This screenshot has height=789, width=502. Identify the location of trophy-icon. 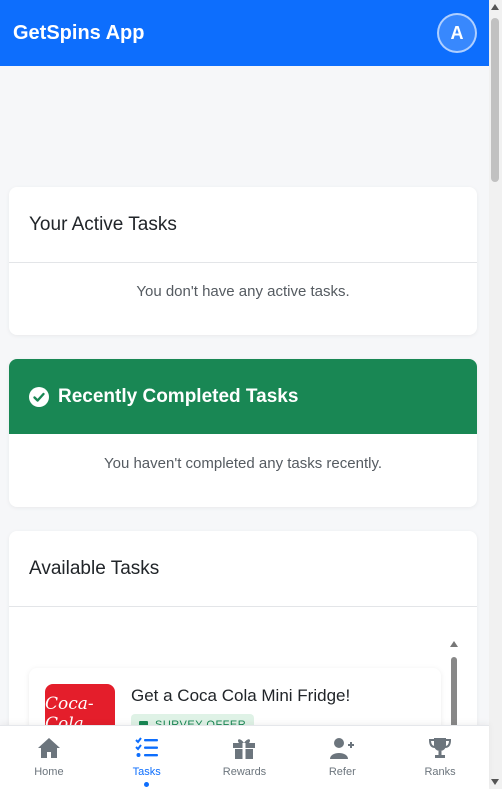
(440, 748).